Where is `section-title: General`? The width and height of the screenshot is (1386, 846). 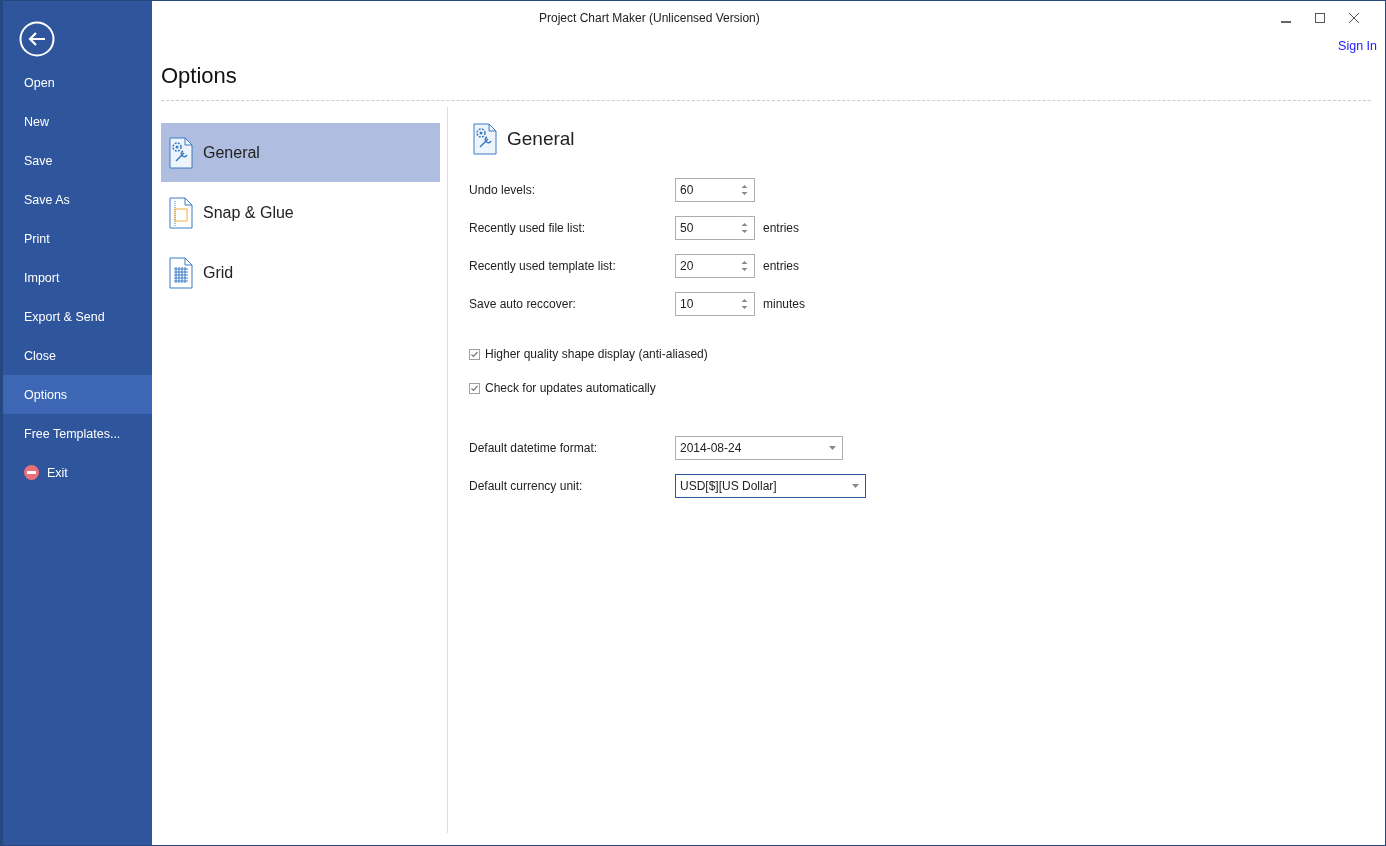 section-title: General is located at coordinates (541, 139).